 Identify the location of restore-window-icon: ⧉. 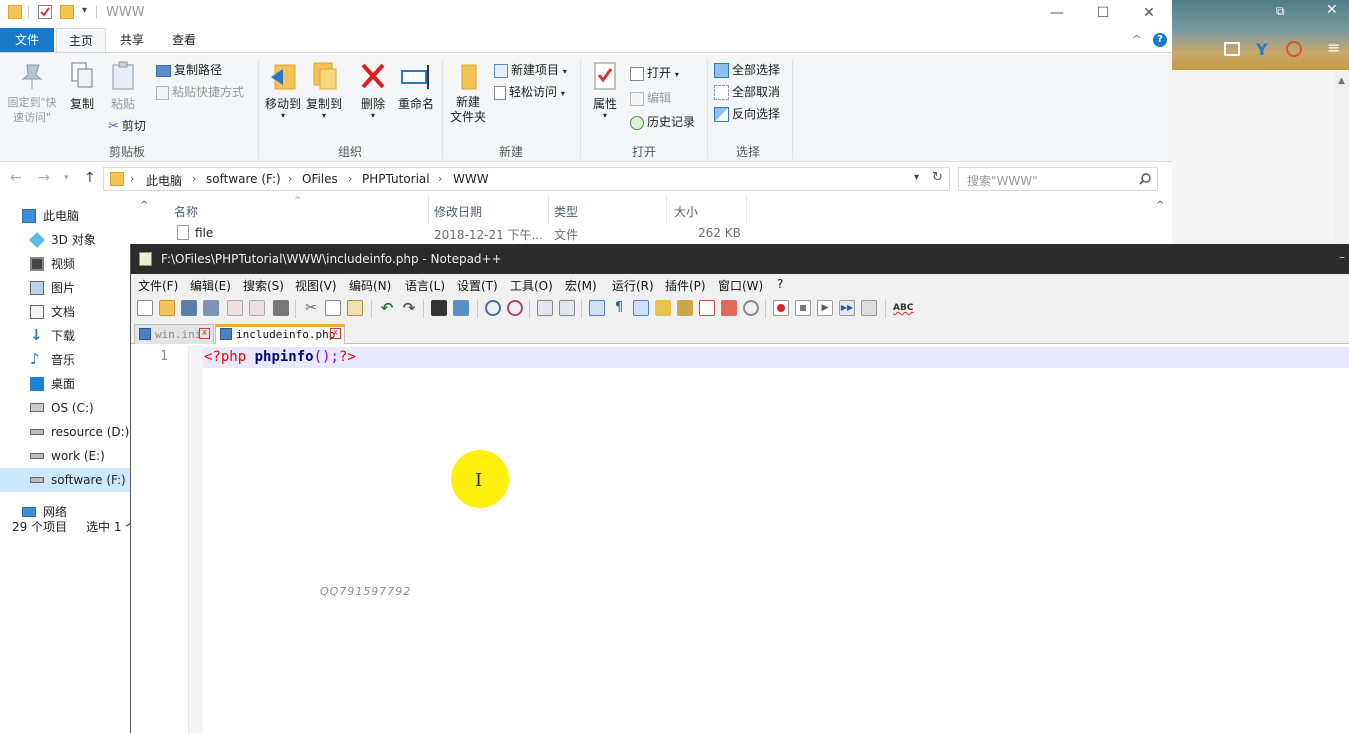
(1280, 11).